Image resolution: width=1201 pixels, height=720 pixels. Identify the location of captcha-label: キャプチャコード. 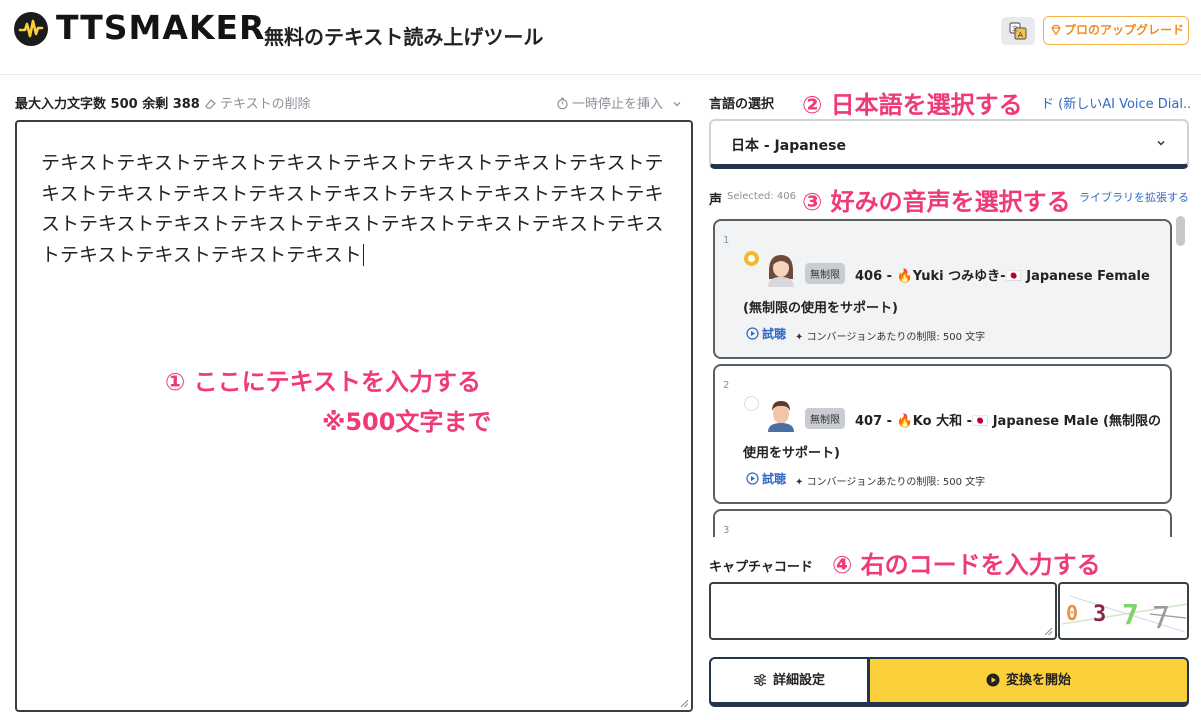
(761, 567).